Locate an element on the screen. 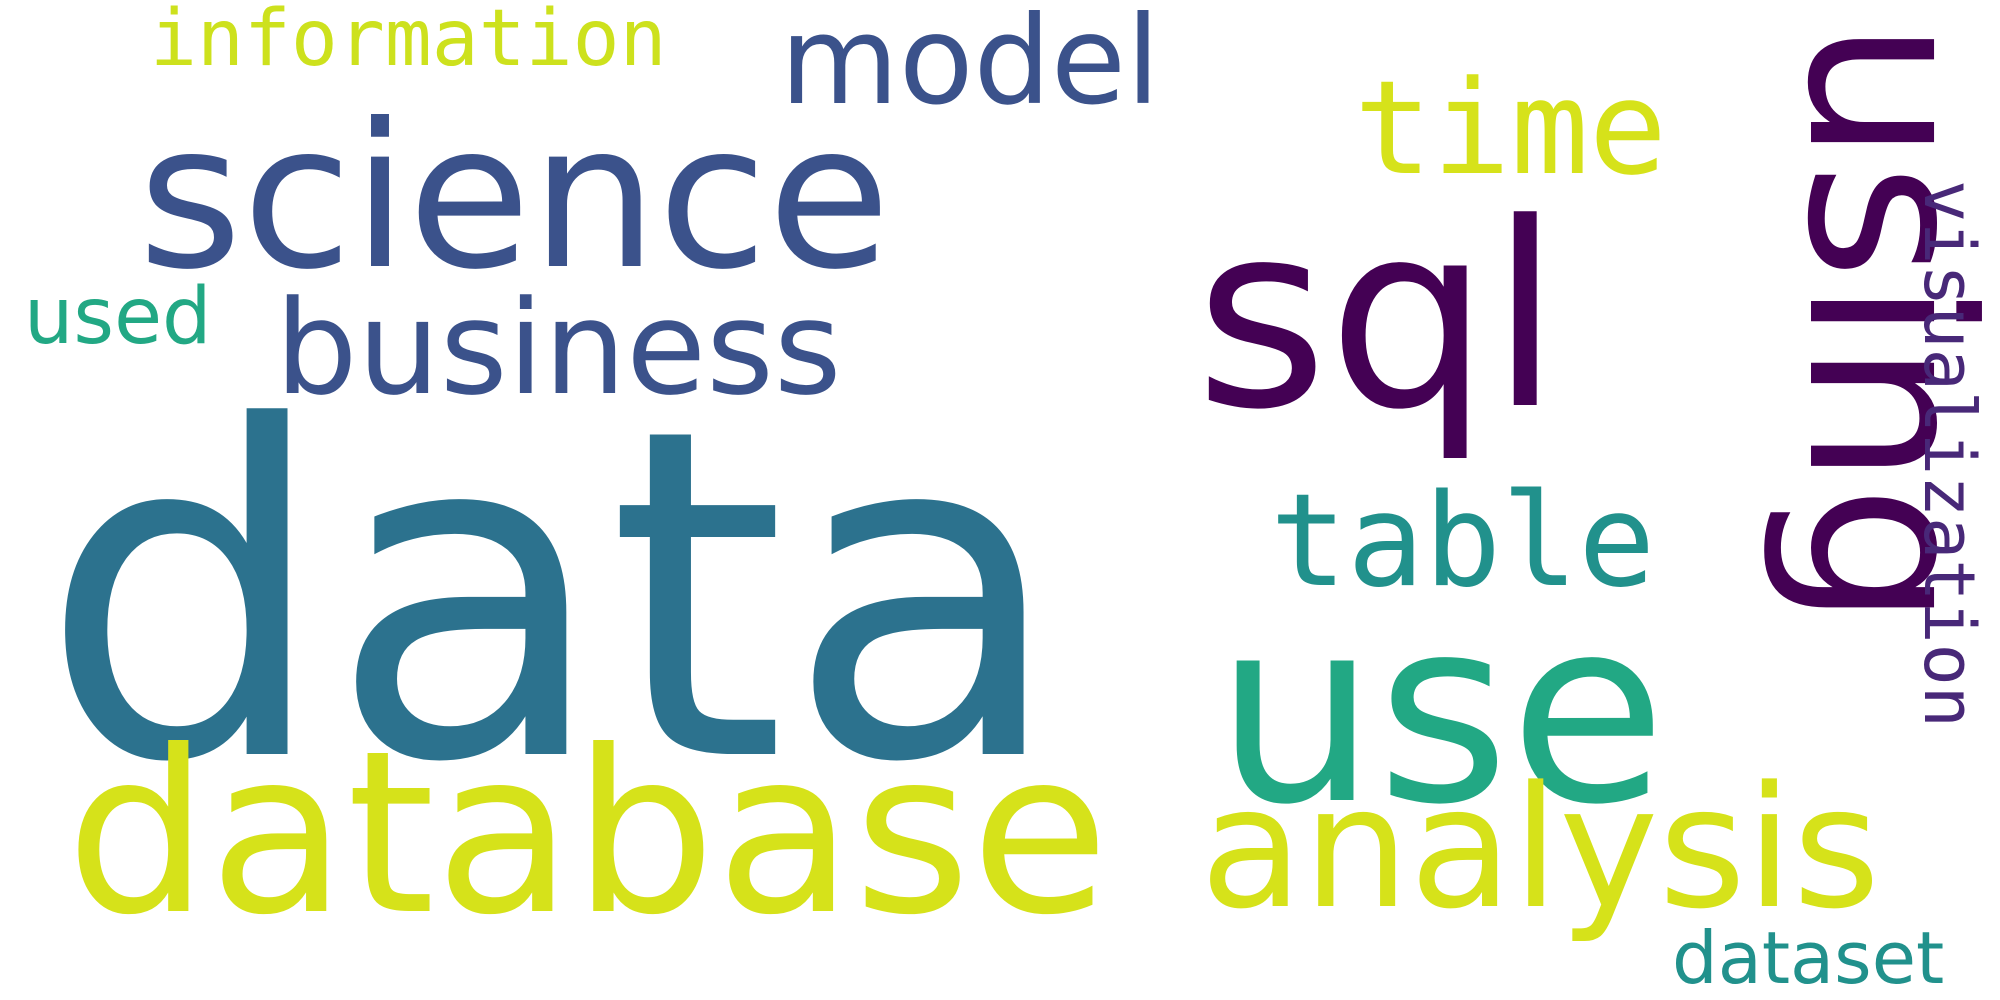 This screenshot has width=2000, height=1000. word-visualization: visualization is located at coordinates (1949, 454).